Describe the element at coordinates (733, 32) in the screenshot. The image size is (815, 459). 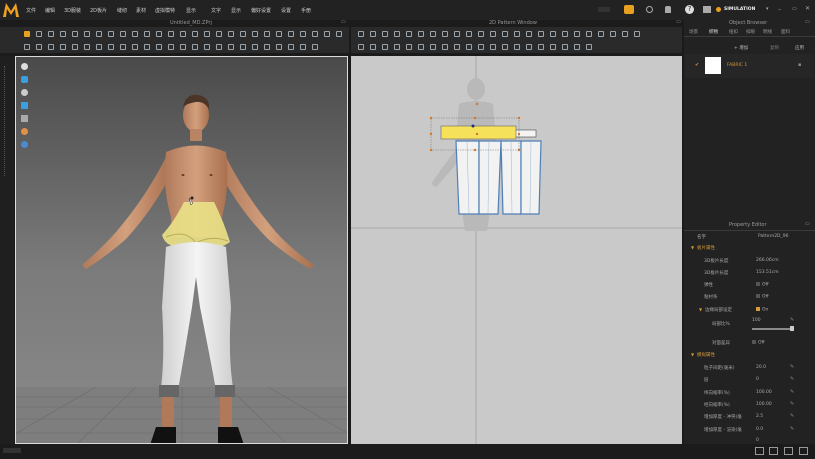
I see `tab-button: 纽扣` at that location.